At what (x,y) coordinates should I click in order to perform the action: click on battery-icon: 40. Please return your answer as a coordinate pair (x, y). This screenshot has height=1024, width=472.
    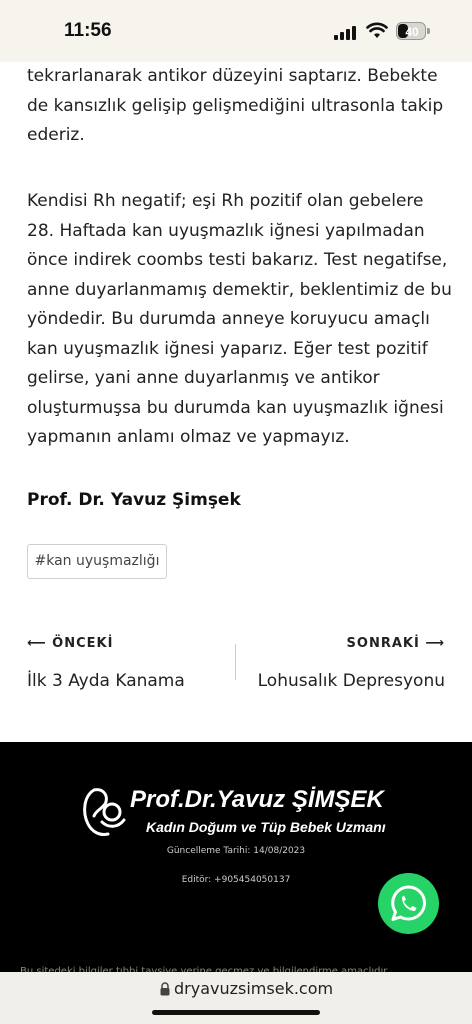
    Looking at the image, I should click on (411, 31).